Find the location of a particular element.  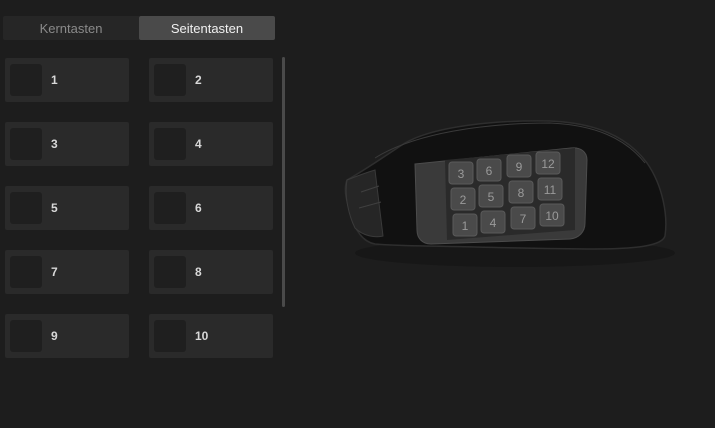

mouse-side-button: 9 is located at coordinates (519, 166).